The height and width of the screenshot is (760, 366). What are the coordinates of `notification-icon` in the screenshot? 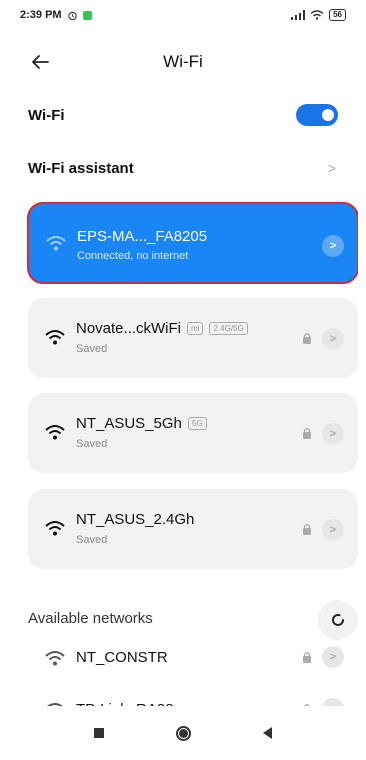 It's located at (87, 15).